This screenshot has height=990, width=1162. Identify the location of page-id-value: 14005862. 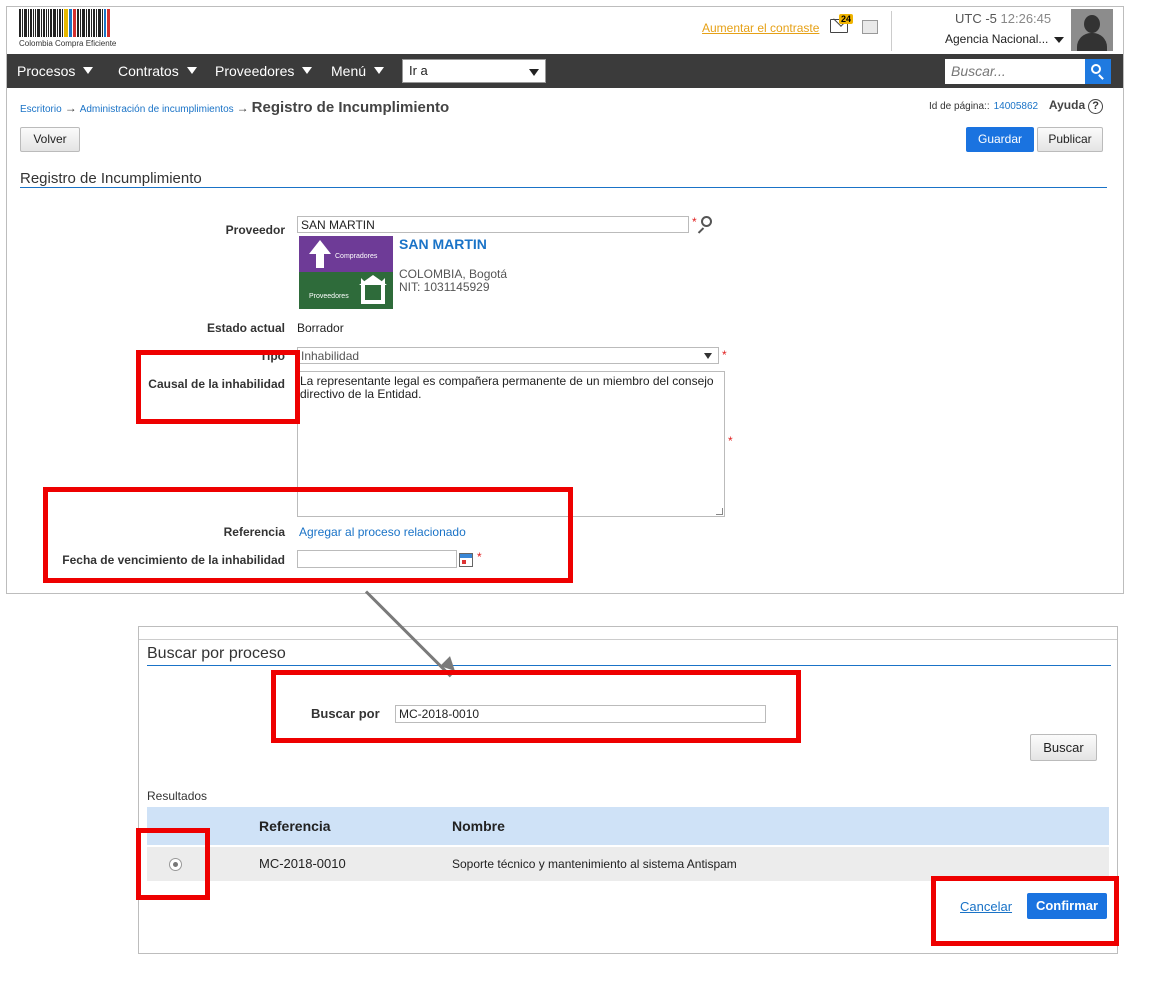
(1016, 106).